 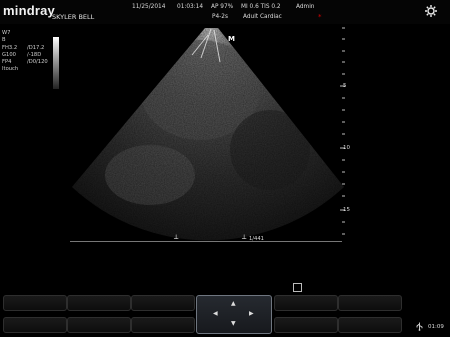 What do you see at coordinates (206, 241) in the screenshot?
I see `cine-timeline` at bounding box center [206, 241].